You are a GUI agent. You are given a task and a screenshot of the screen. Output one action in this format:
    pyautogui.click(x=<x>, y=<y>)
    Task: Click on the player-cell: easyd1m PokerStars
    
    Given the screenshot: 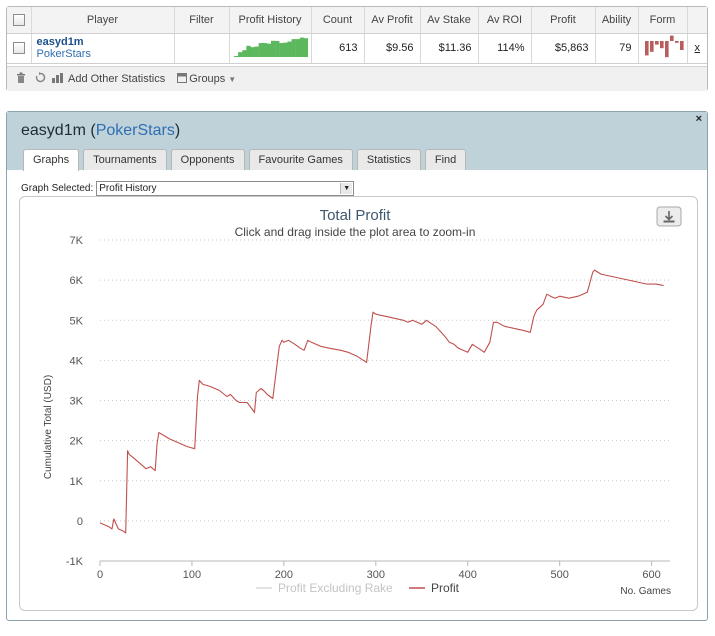 What is the action you would take?
    pyautogui.click(x=103, y=48)
    